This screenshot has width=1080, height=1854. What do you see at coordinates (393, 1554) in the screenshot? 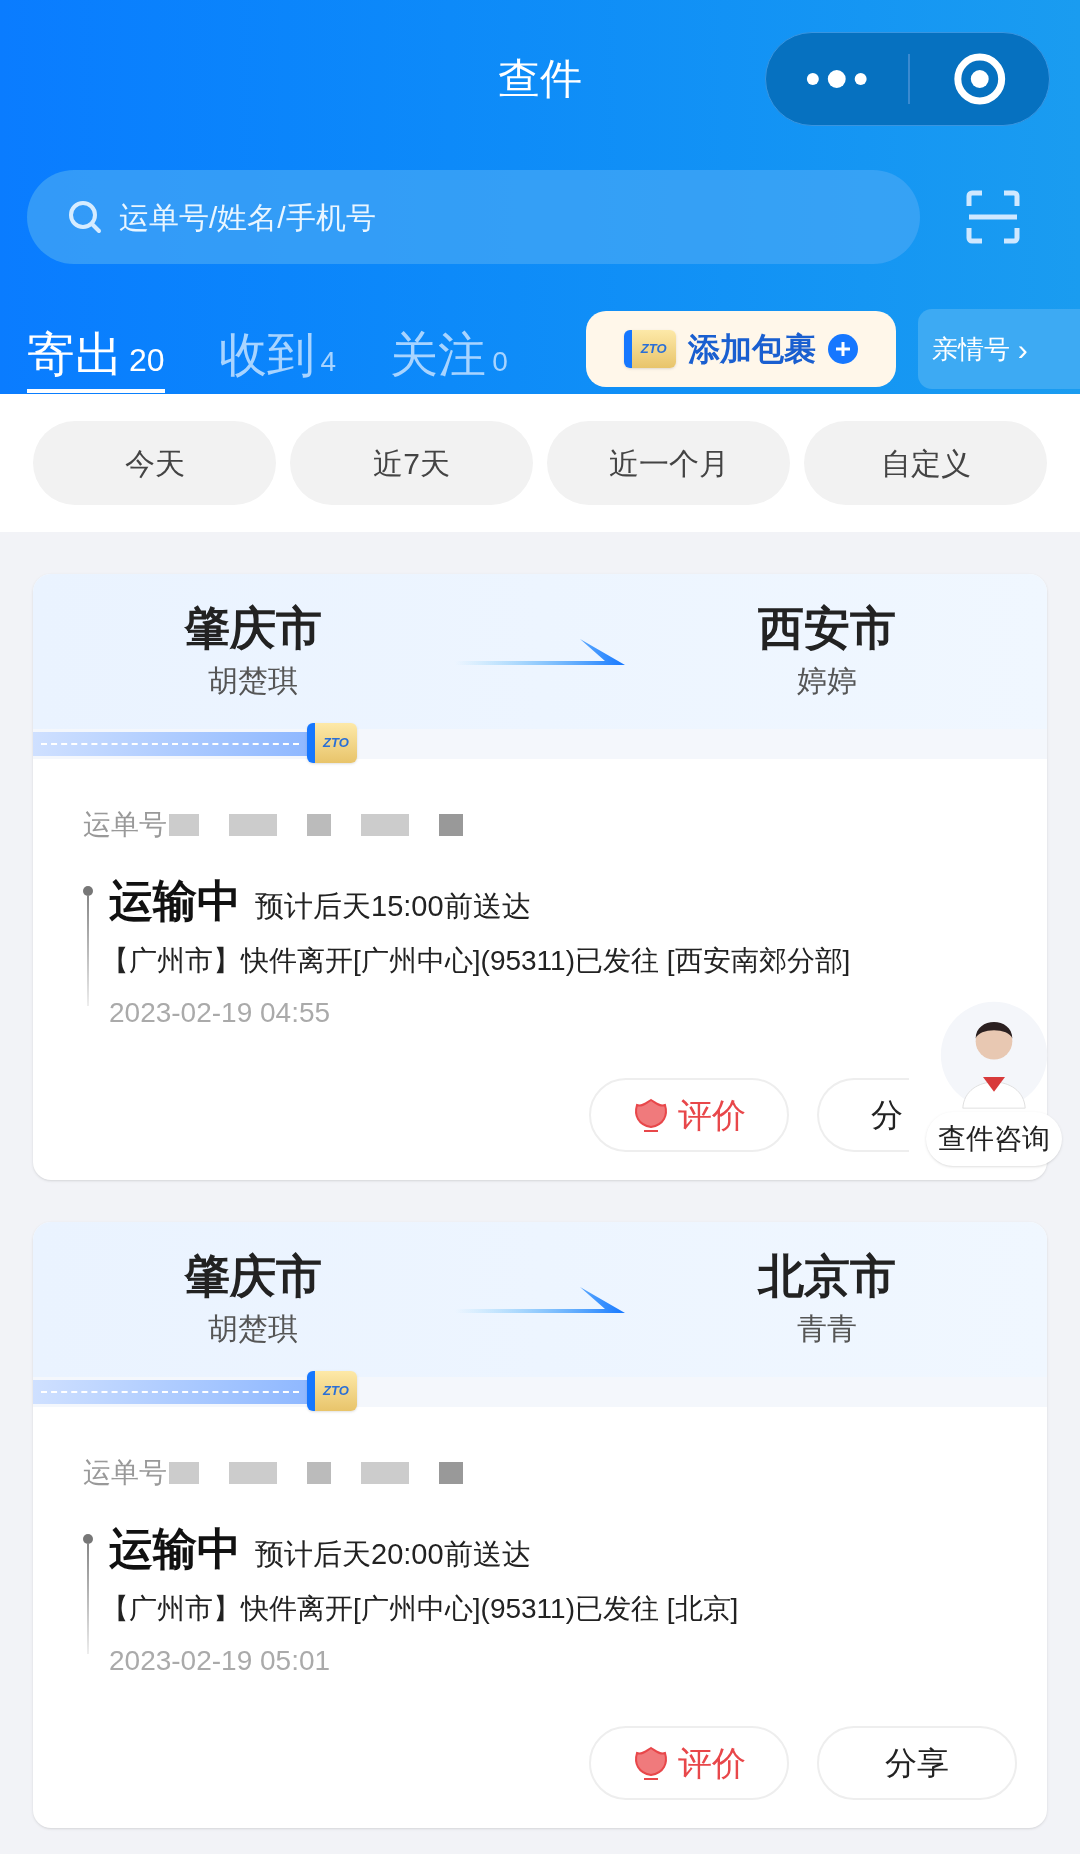
I see `eta-text: 预计后天20:00前送达` at bounding box center [393, 1554].